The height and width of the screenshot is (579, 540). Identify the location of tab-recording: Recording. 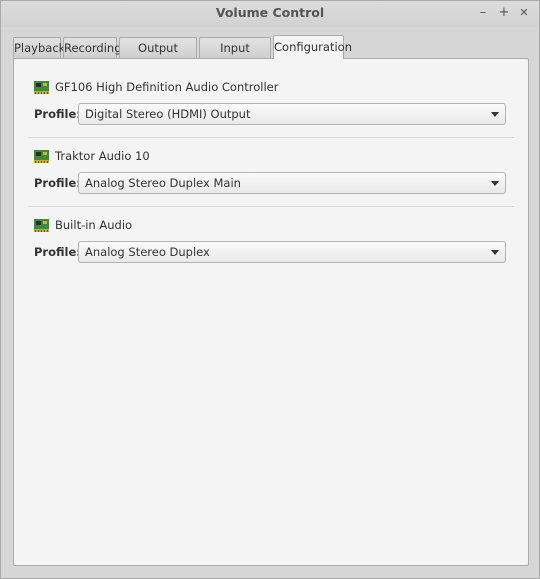
(92, 47).